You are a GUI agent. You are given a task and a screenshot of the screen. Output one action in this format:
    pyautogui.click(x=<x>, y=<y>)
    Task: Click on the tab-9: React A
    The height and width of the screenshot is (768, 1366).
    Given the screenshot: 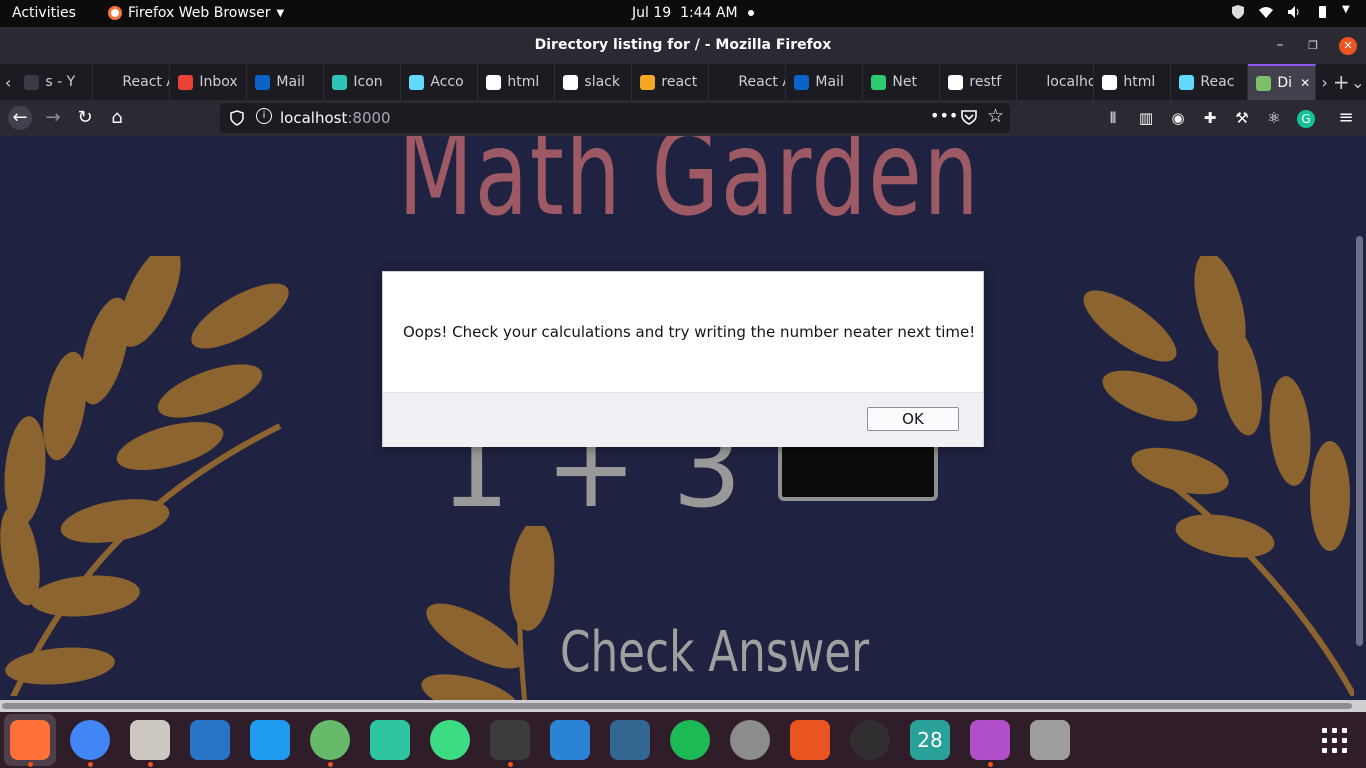 What is the action you would take?
    pyautogui.click(x=748, y=82)
    